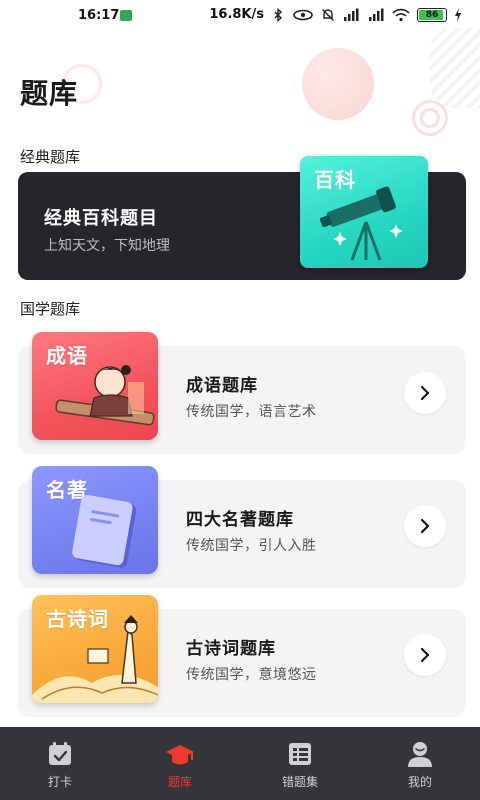  I want to click on nav-label-profile: 我的, so click(419, 782).